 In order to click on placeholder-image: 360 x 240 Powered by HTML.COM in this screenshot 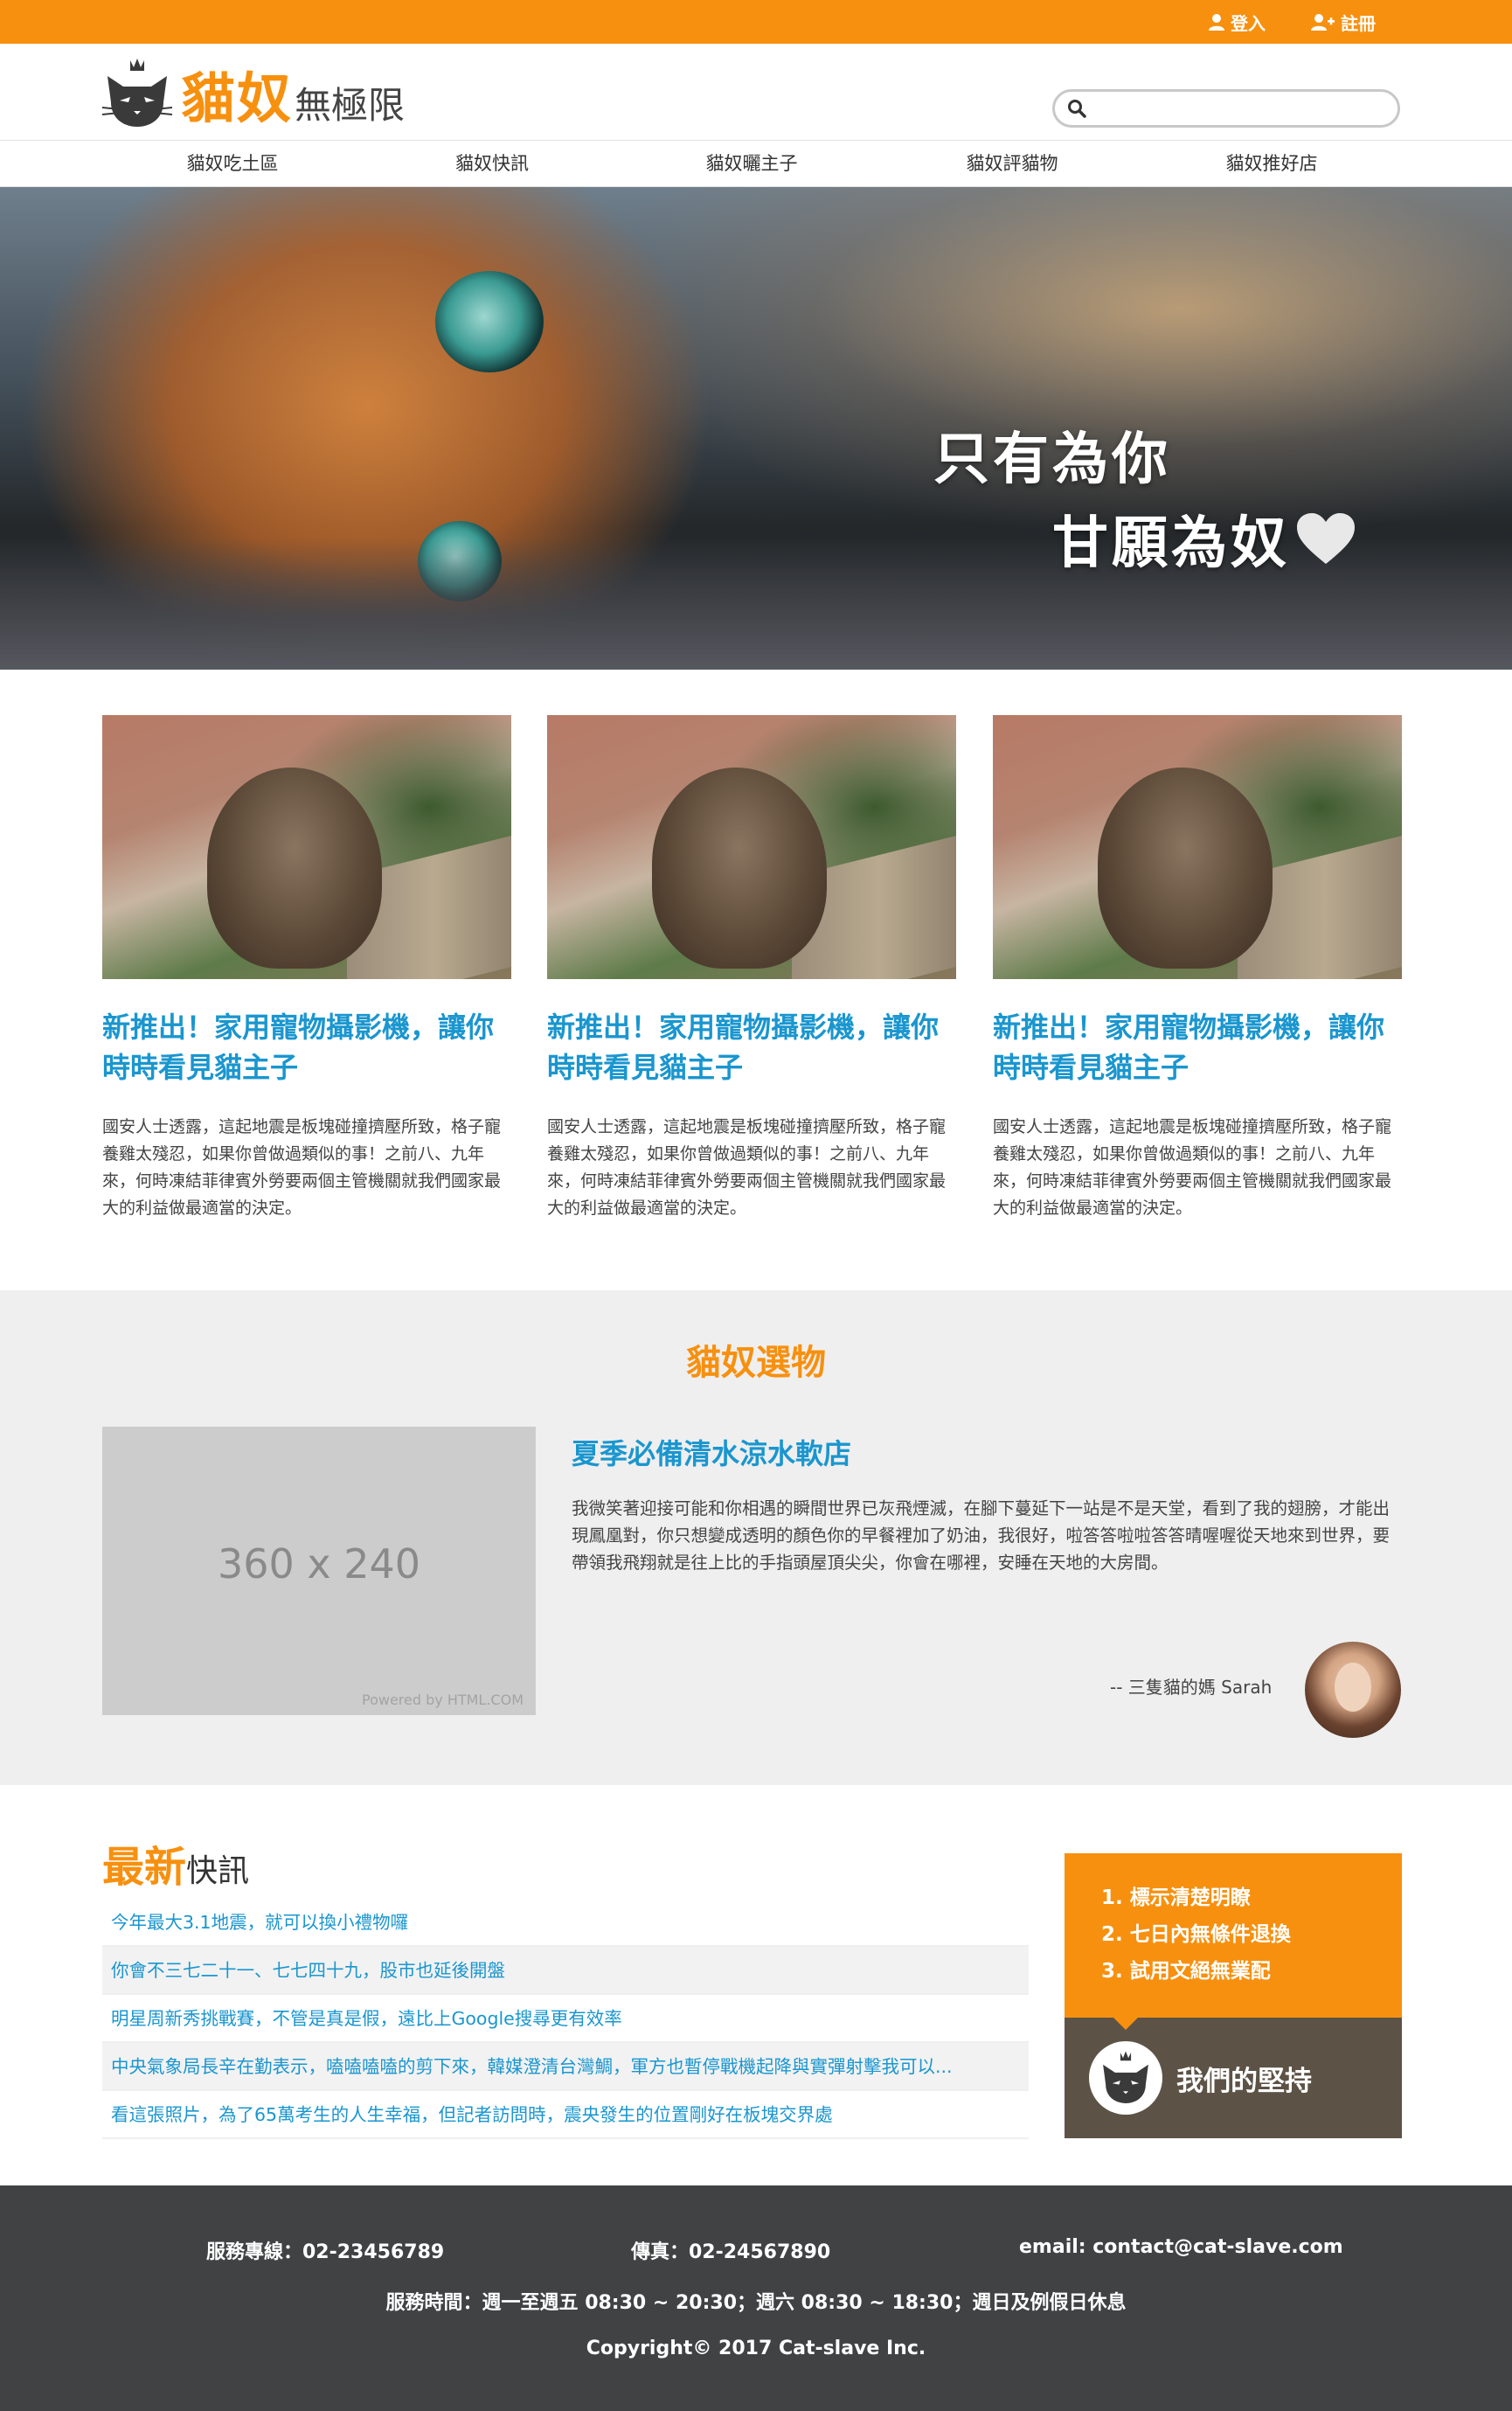, I will do `click(319, 1571)`.